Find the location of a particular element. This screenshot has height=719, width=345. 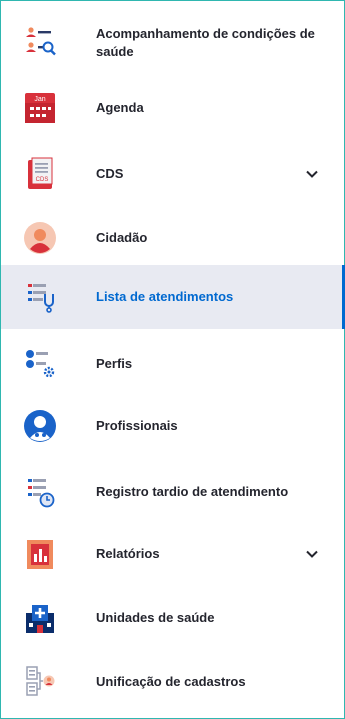

citizen-icon is located at coordinates (40, 238).